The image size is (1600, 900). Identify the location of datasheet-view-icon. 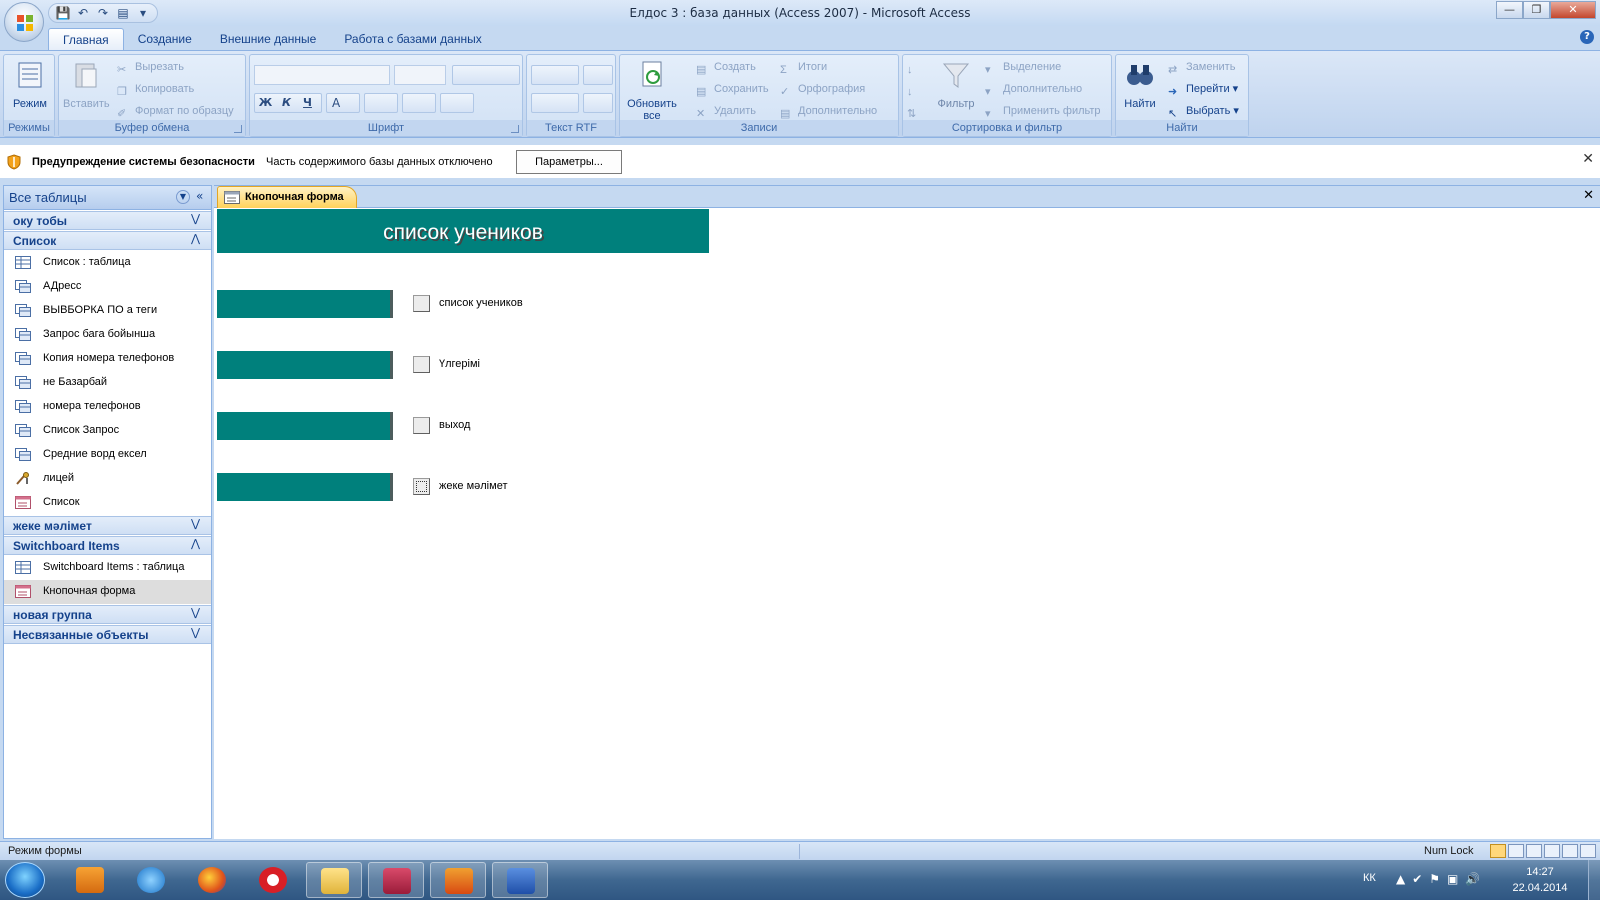
(1516, 851).